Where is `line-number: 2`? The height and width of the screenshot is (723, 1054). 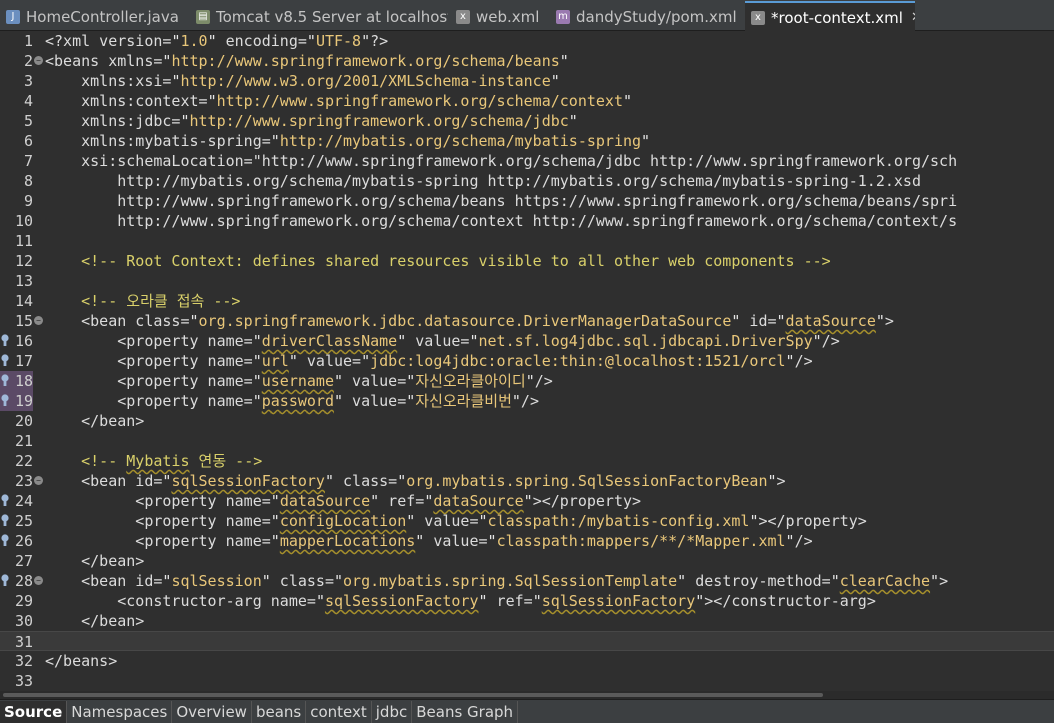
line-number: 2 is located at coordinates (28, 61).